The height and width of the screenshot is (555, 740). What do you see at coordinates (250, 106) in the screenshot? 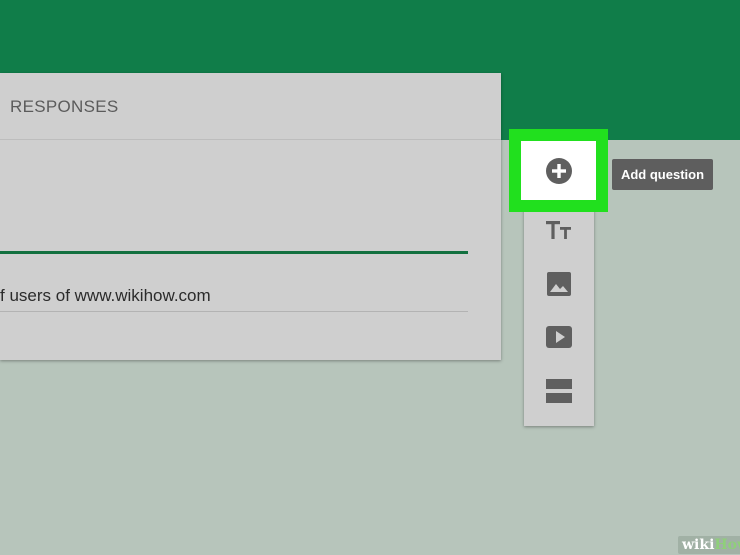
I see `tab-bar: RESPONSES` at bounding box center [250, 106].